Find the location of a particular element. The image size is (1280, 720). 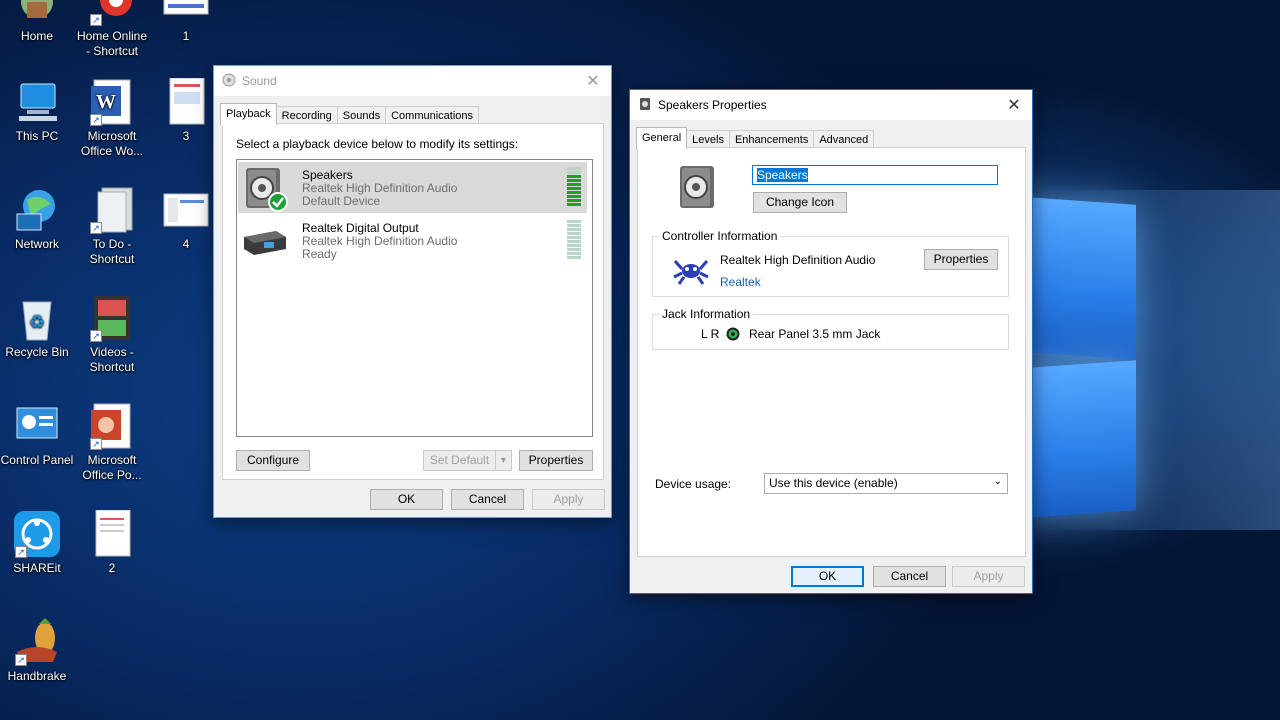

handbrake-icon: ↗ is located at coordinates (37, 642).